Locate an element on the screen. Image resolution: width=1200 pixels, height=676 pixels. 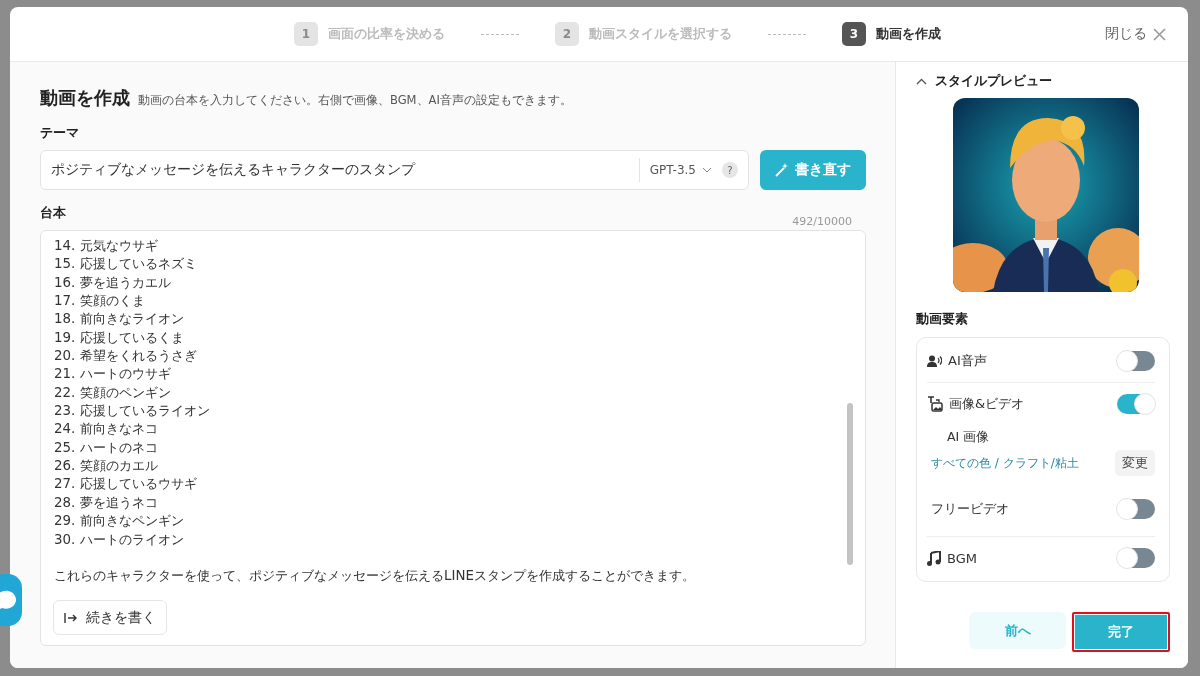
element-label: BGM is located at coordinates (962, 558).